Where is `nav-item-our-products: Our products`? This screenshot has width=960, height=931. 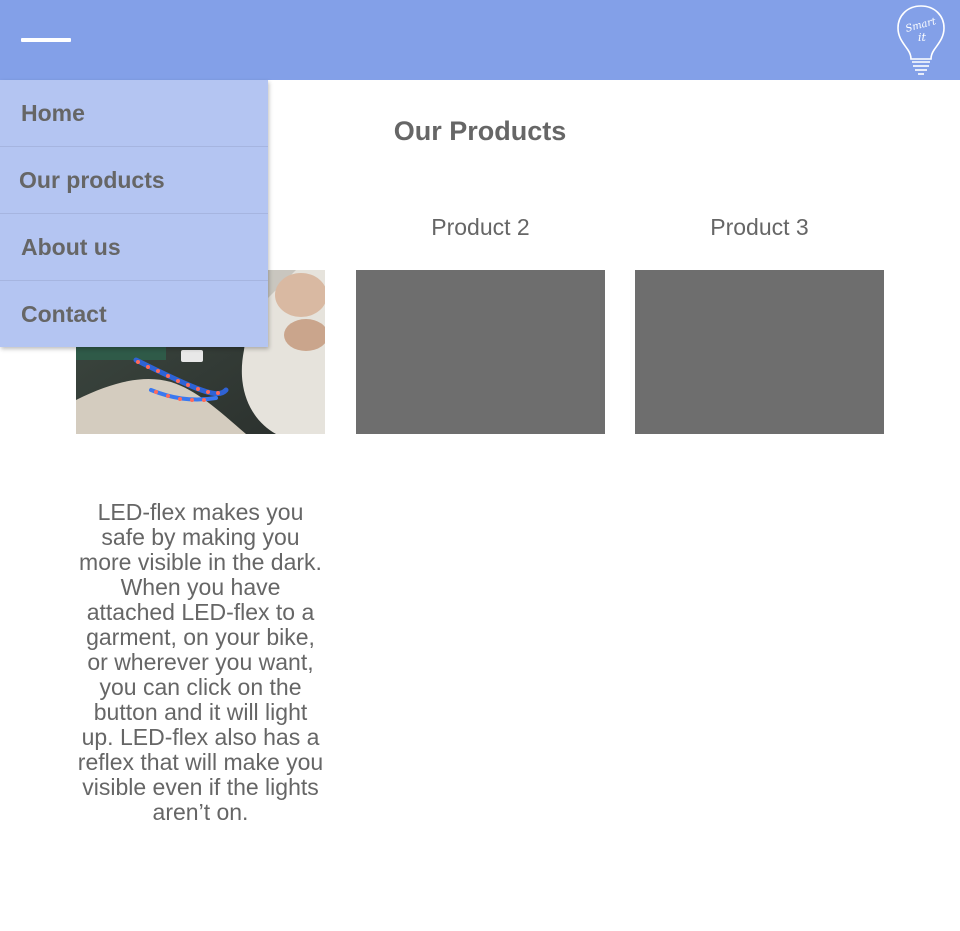
nav-item-our-products: Our products is located at coordinates (134, 180).